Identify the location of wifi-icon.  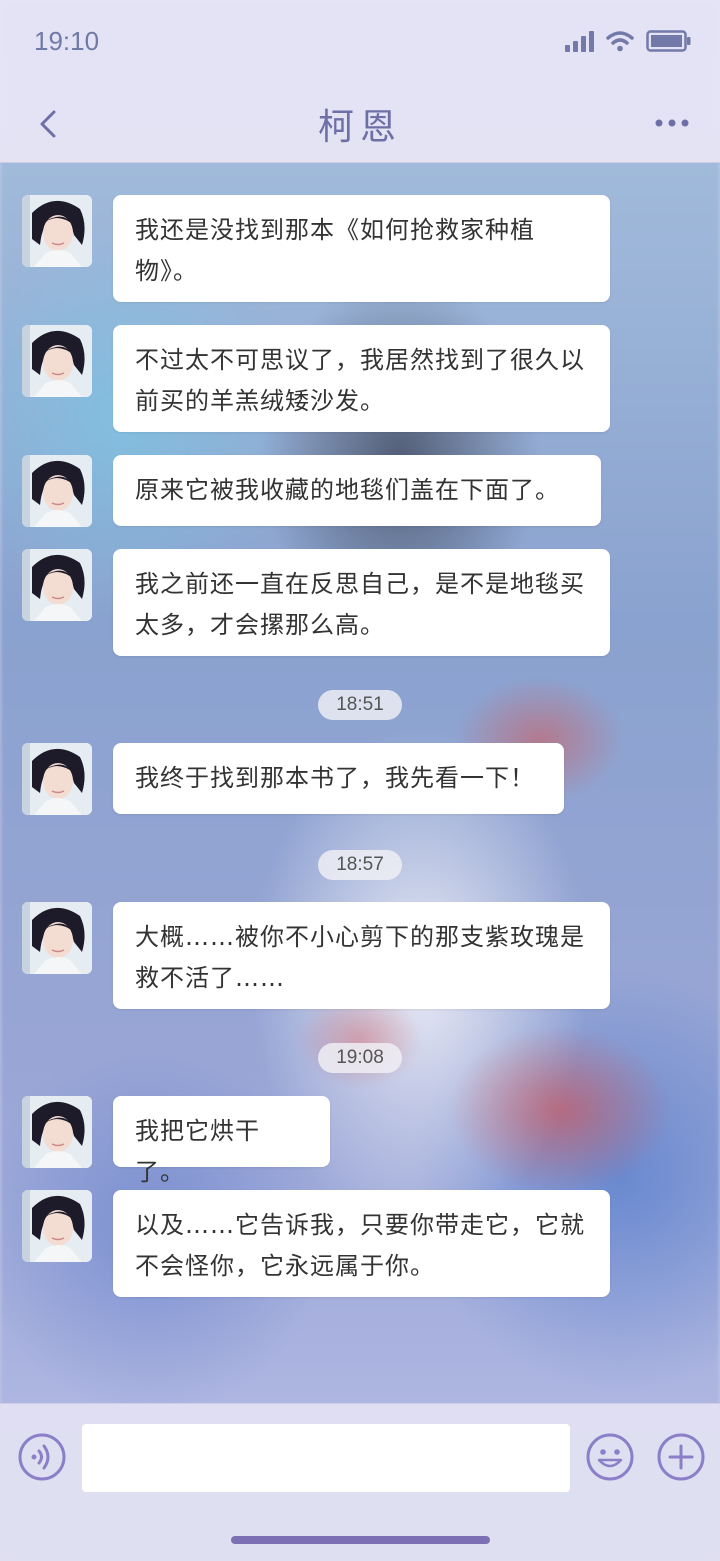
(620, 41).